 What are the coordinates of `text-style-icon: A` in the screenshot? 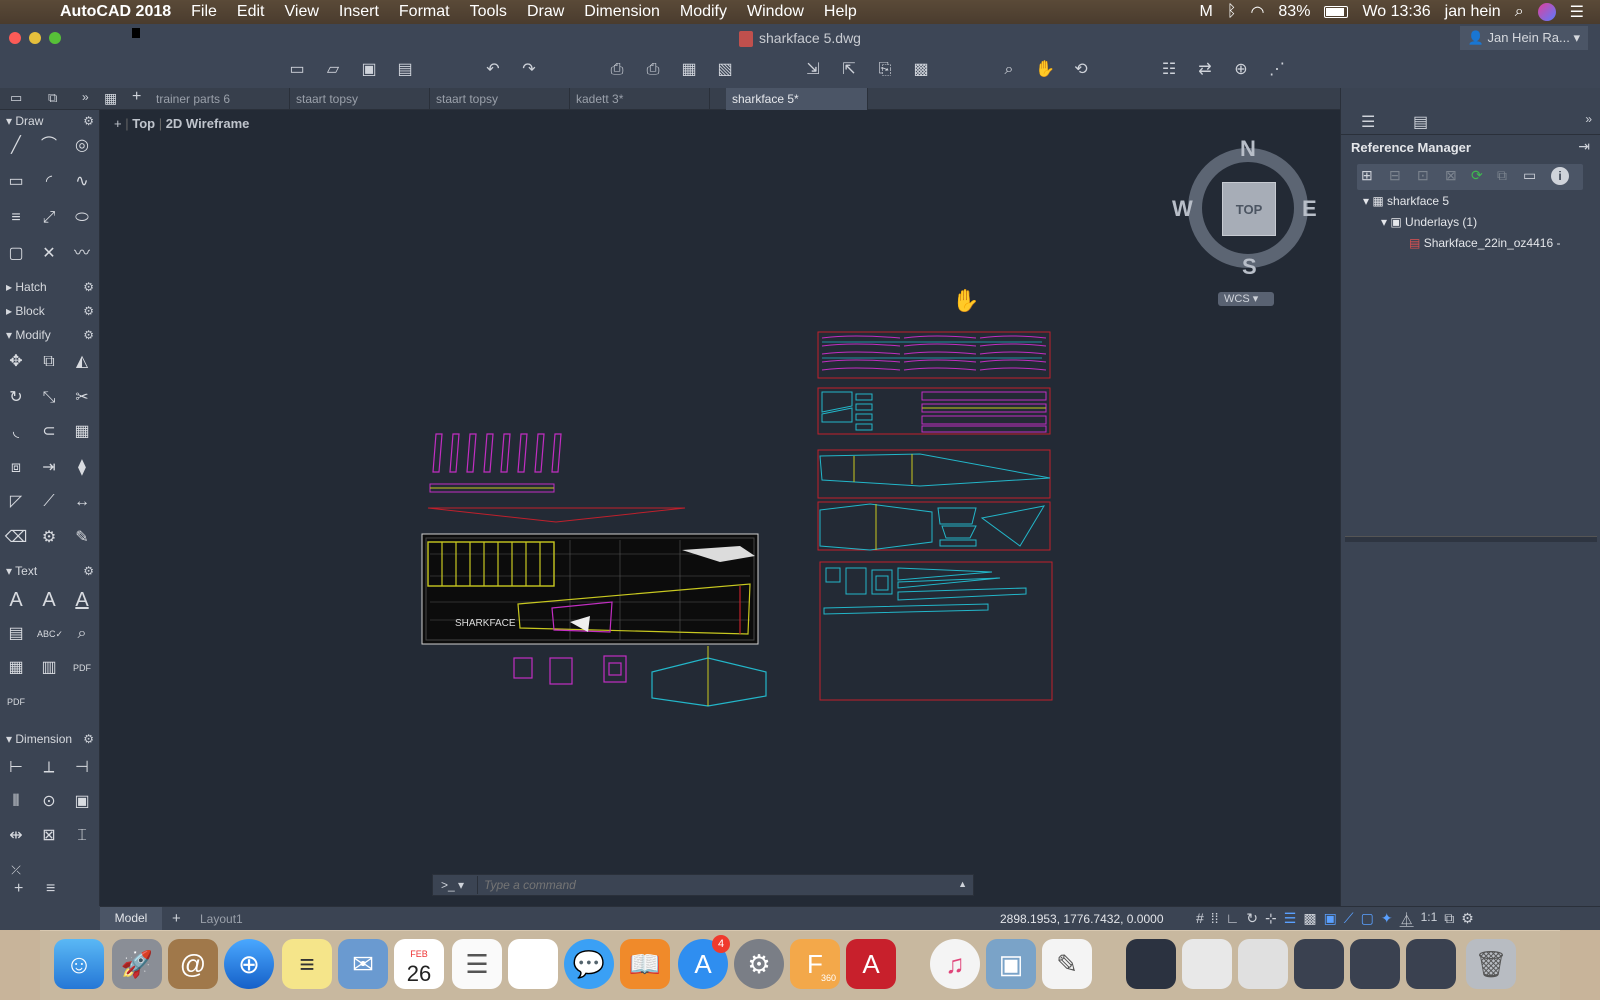 It's located at (49, 600).